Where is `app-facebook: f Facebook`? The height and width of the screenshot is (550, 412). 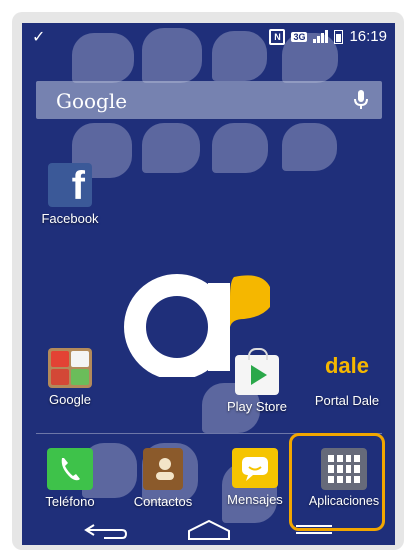 app-facebook: f Facebook is located at coordinates (70, 194).